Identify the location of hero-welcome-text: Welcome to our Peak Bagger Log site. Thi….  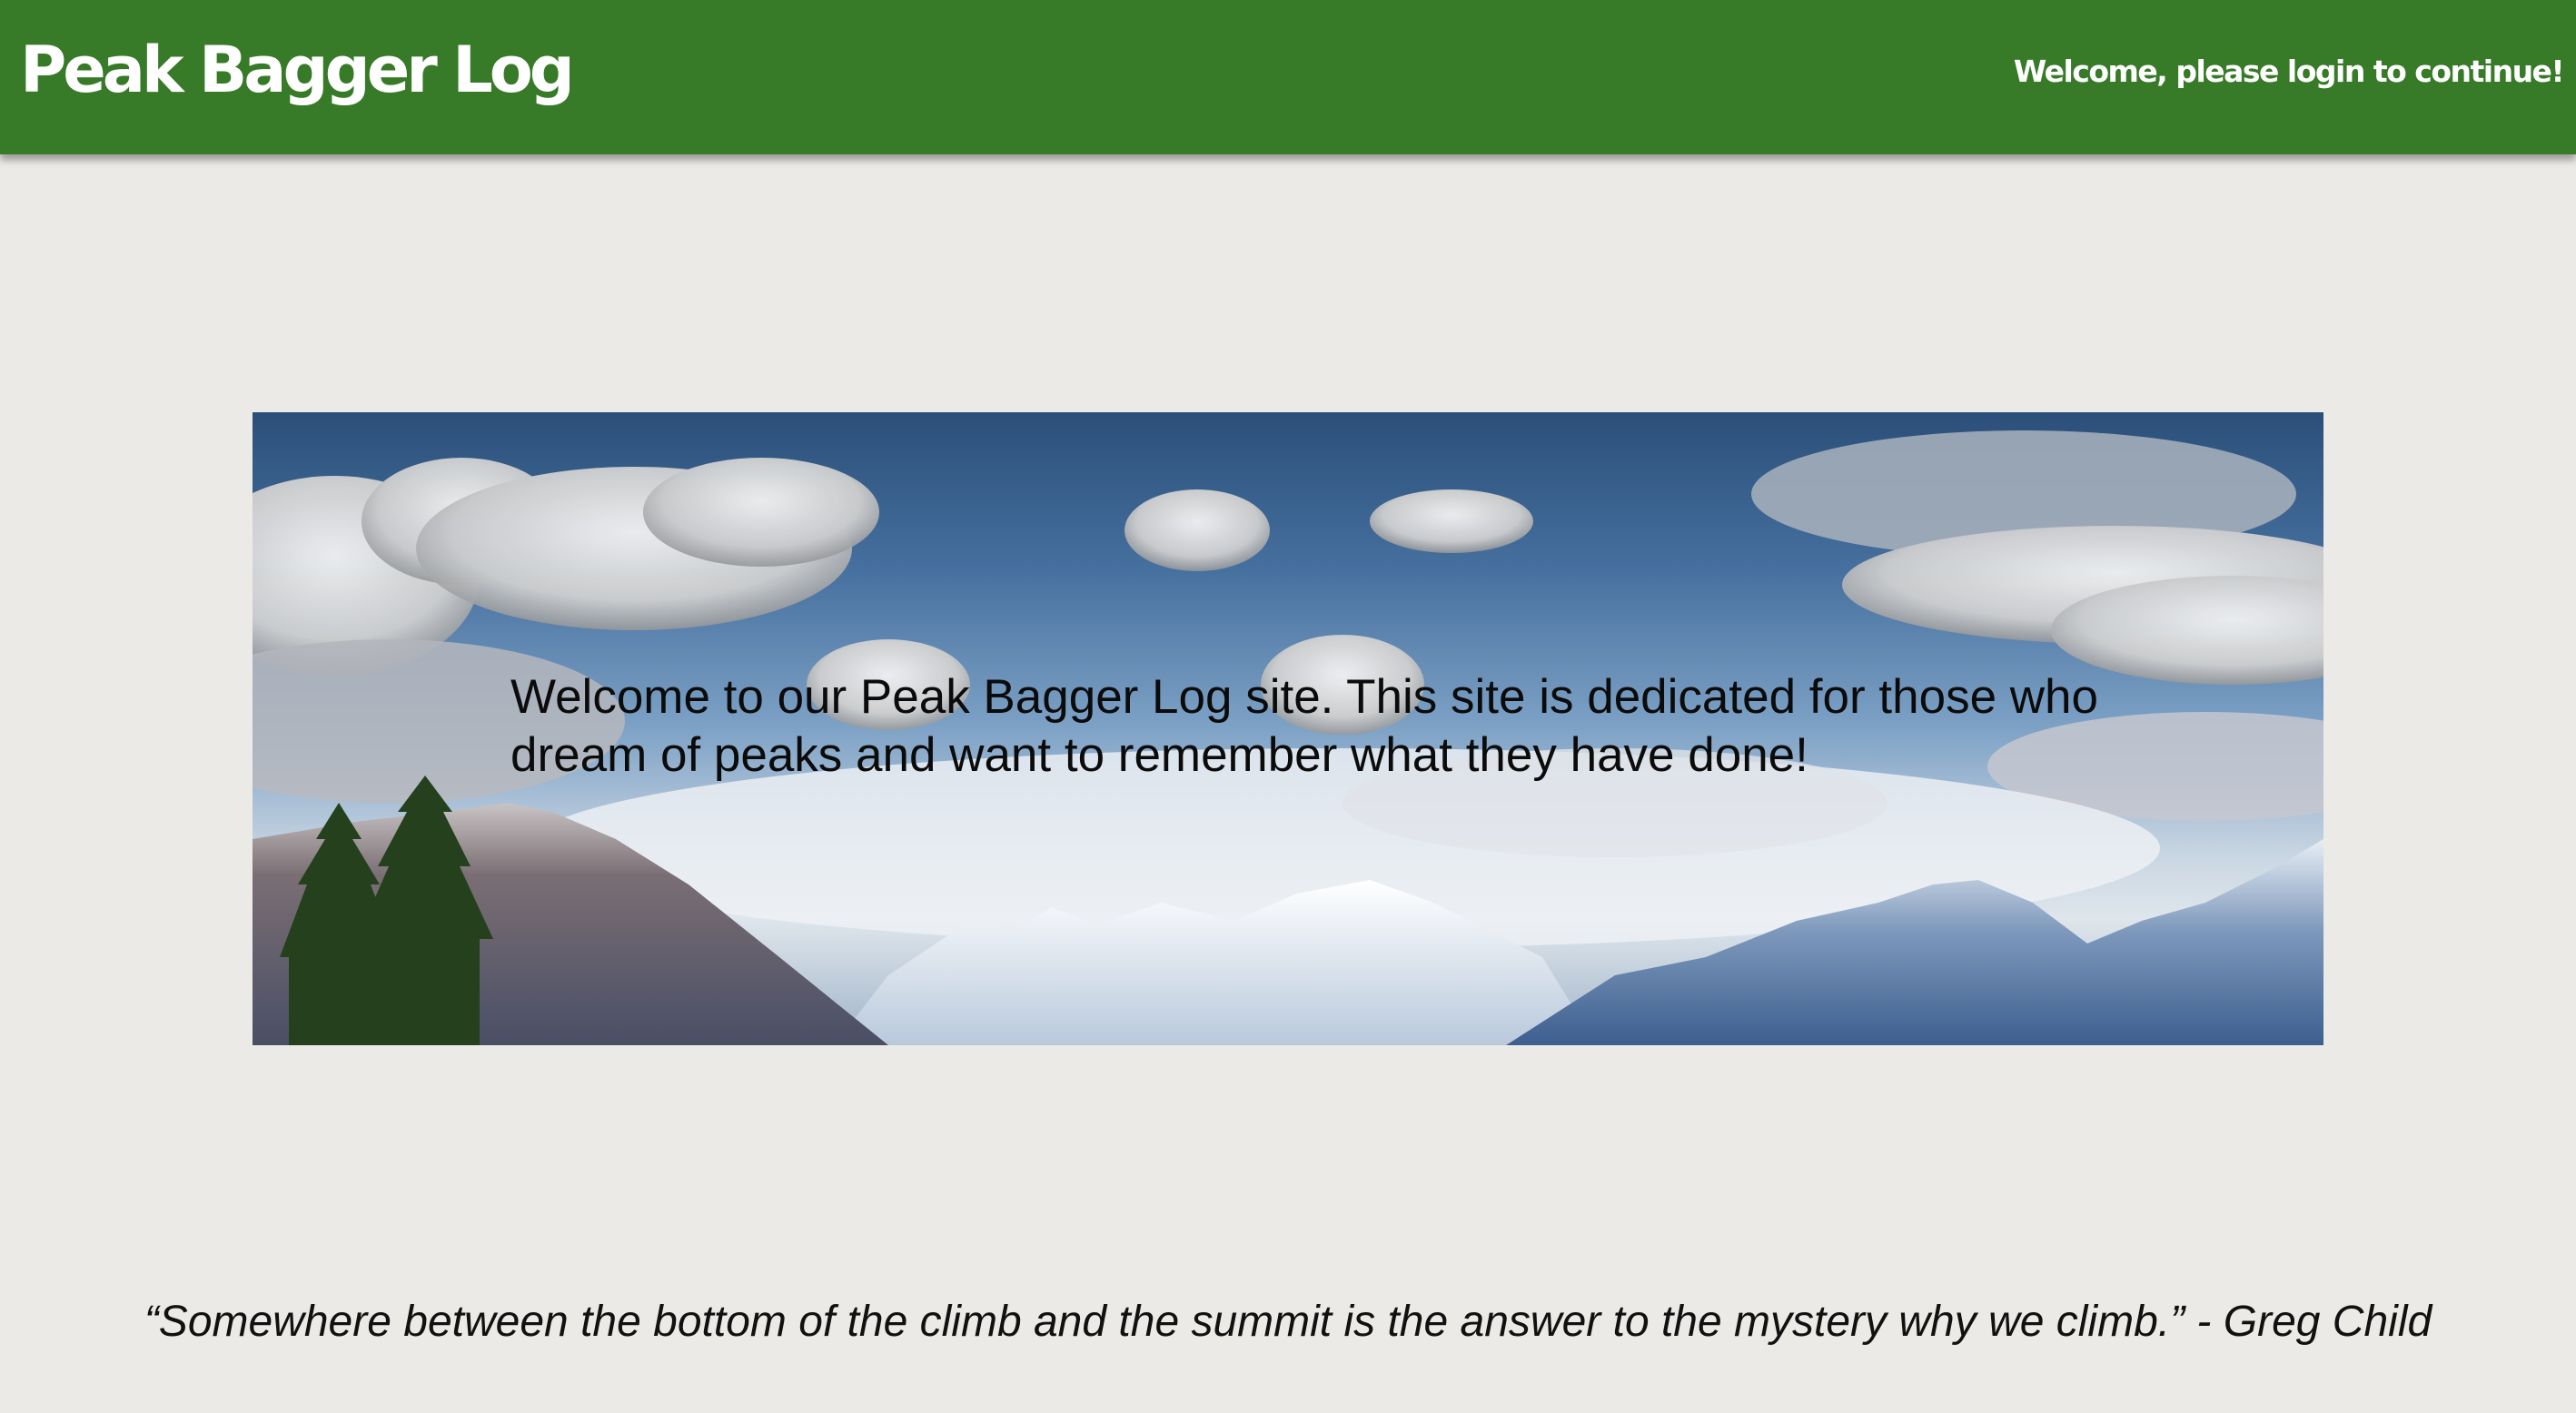
(1304, 726).